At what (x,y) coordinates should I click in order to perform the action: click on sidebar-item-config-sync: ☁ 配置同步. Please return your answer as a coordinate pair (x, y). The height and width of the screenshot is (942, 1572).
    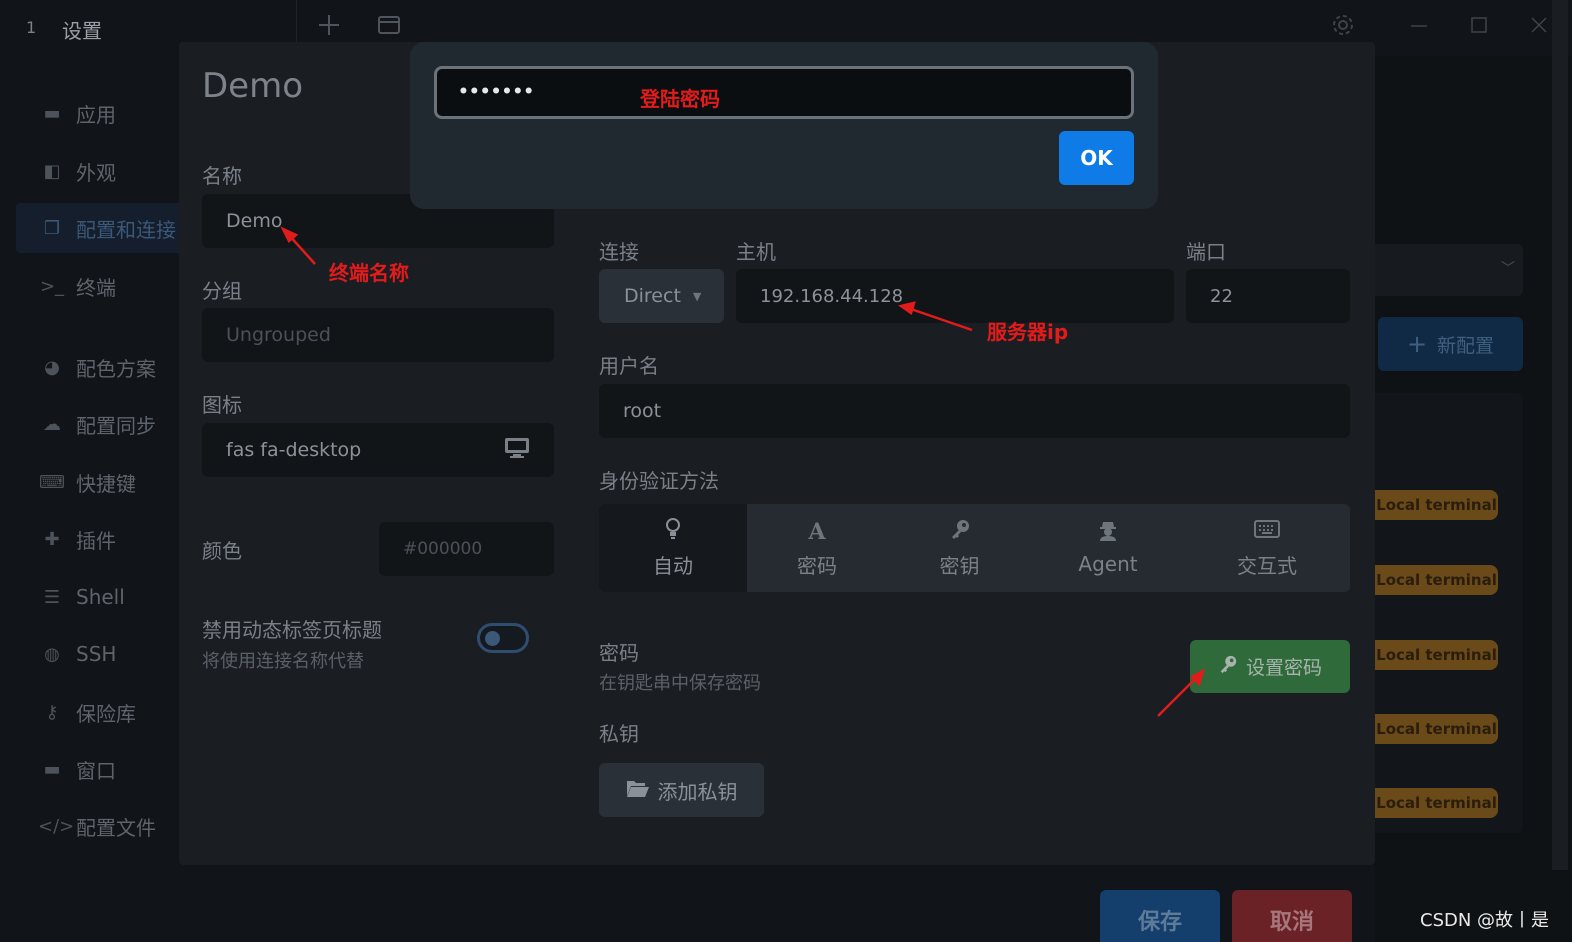
    Looking at the image, I should click on (101, 424).